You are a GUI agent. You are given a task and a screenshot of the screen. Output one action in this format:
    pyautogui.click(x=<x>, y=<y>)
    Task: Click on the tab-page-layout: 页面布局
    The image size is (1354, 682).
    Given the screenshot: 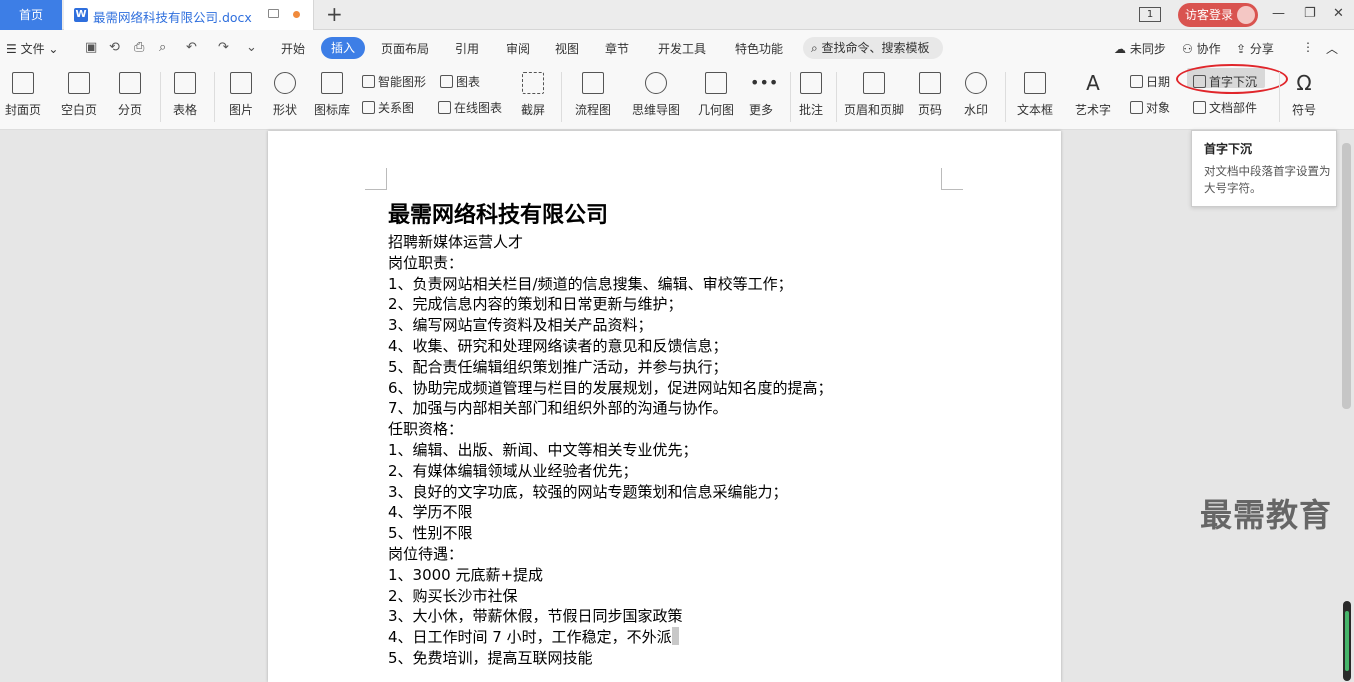 What is the action you would take?
    pyautogui.click(x=405, y=48)
    